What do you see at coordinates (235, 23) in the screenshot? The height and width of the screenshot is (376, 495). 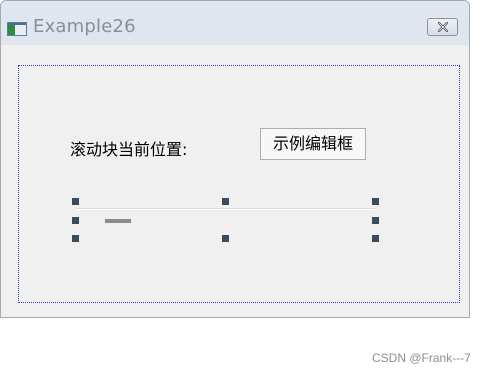 I see `title-bar: Example26` at bounding box center [235, 23].